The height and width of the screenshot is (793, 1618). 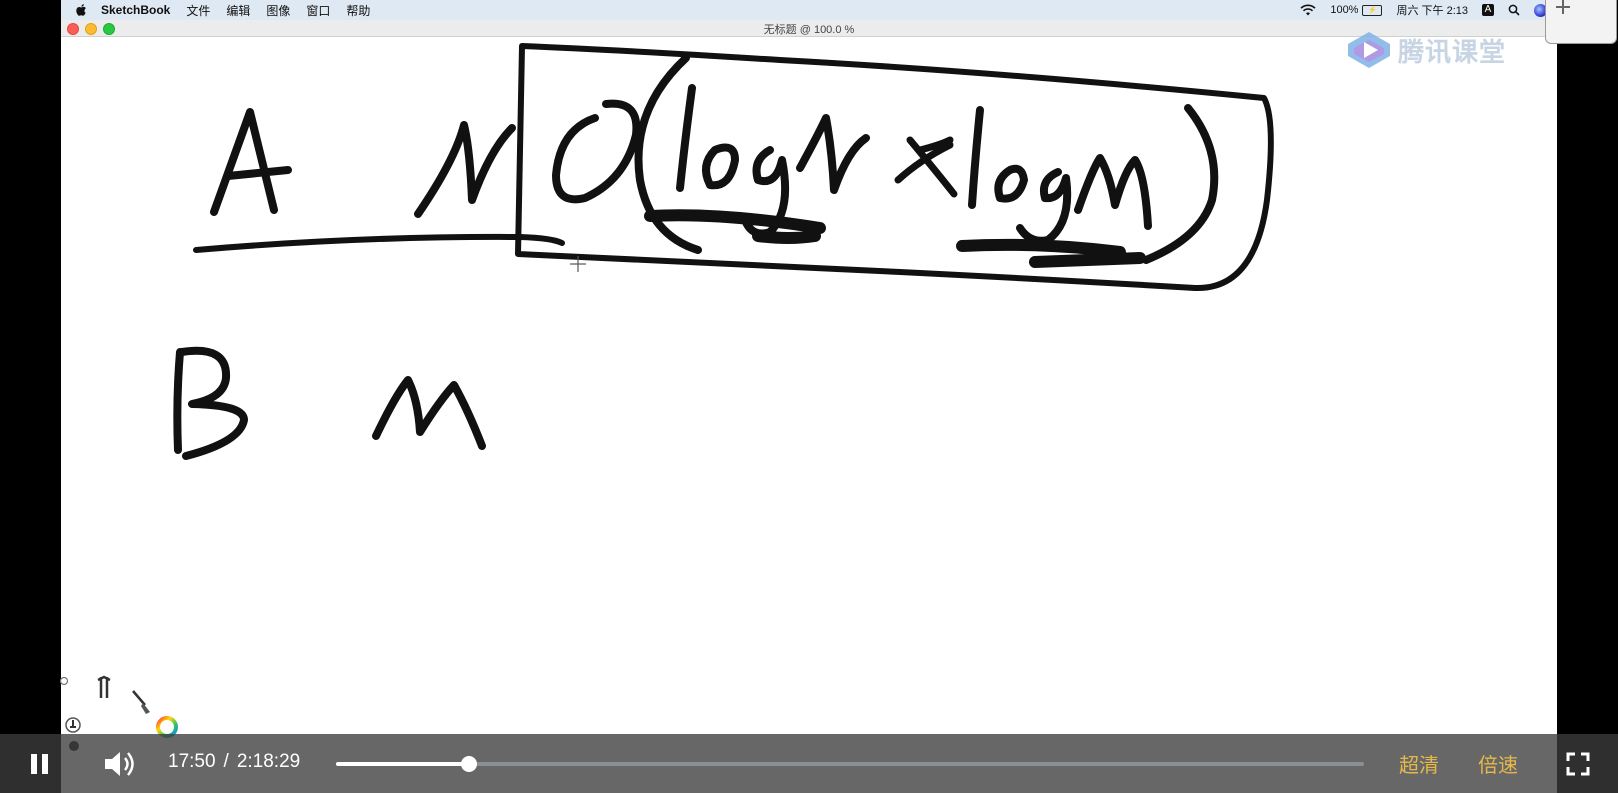 I want to click on fullscreen-button, so click(x=1578, y=764).